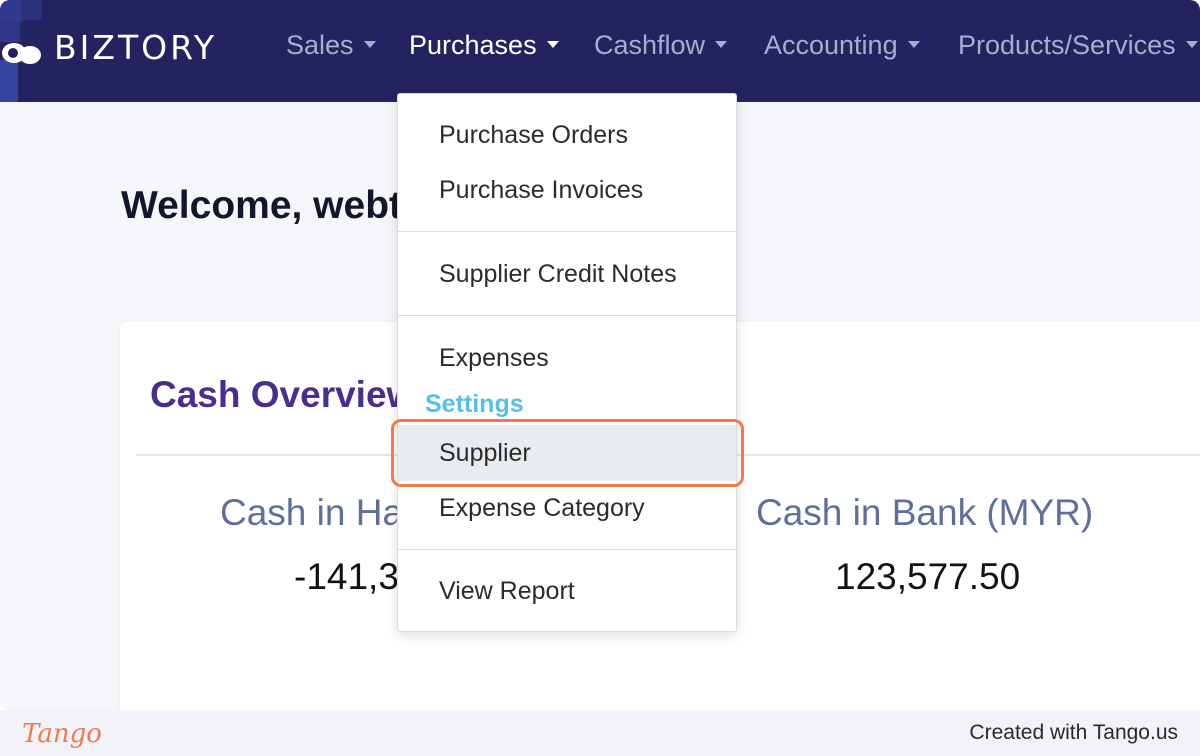 The width and height of the screenshot is (1200, 756). Describe the element at coordinates (600, 733) in the screenshot. I see `tango-footer: Tango Created with Tango.us` at that location.